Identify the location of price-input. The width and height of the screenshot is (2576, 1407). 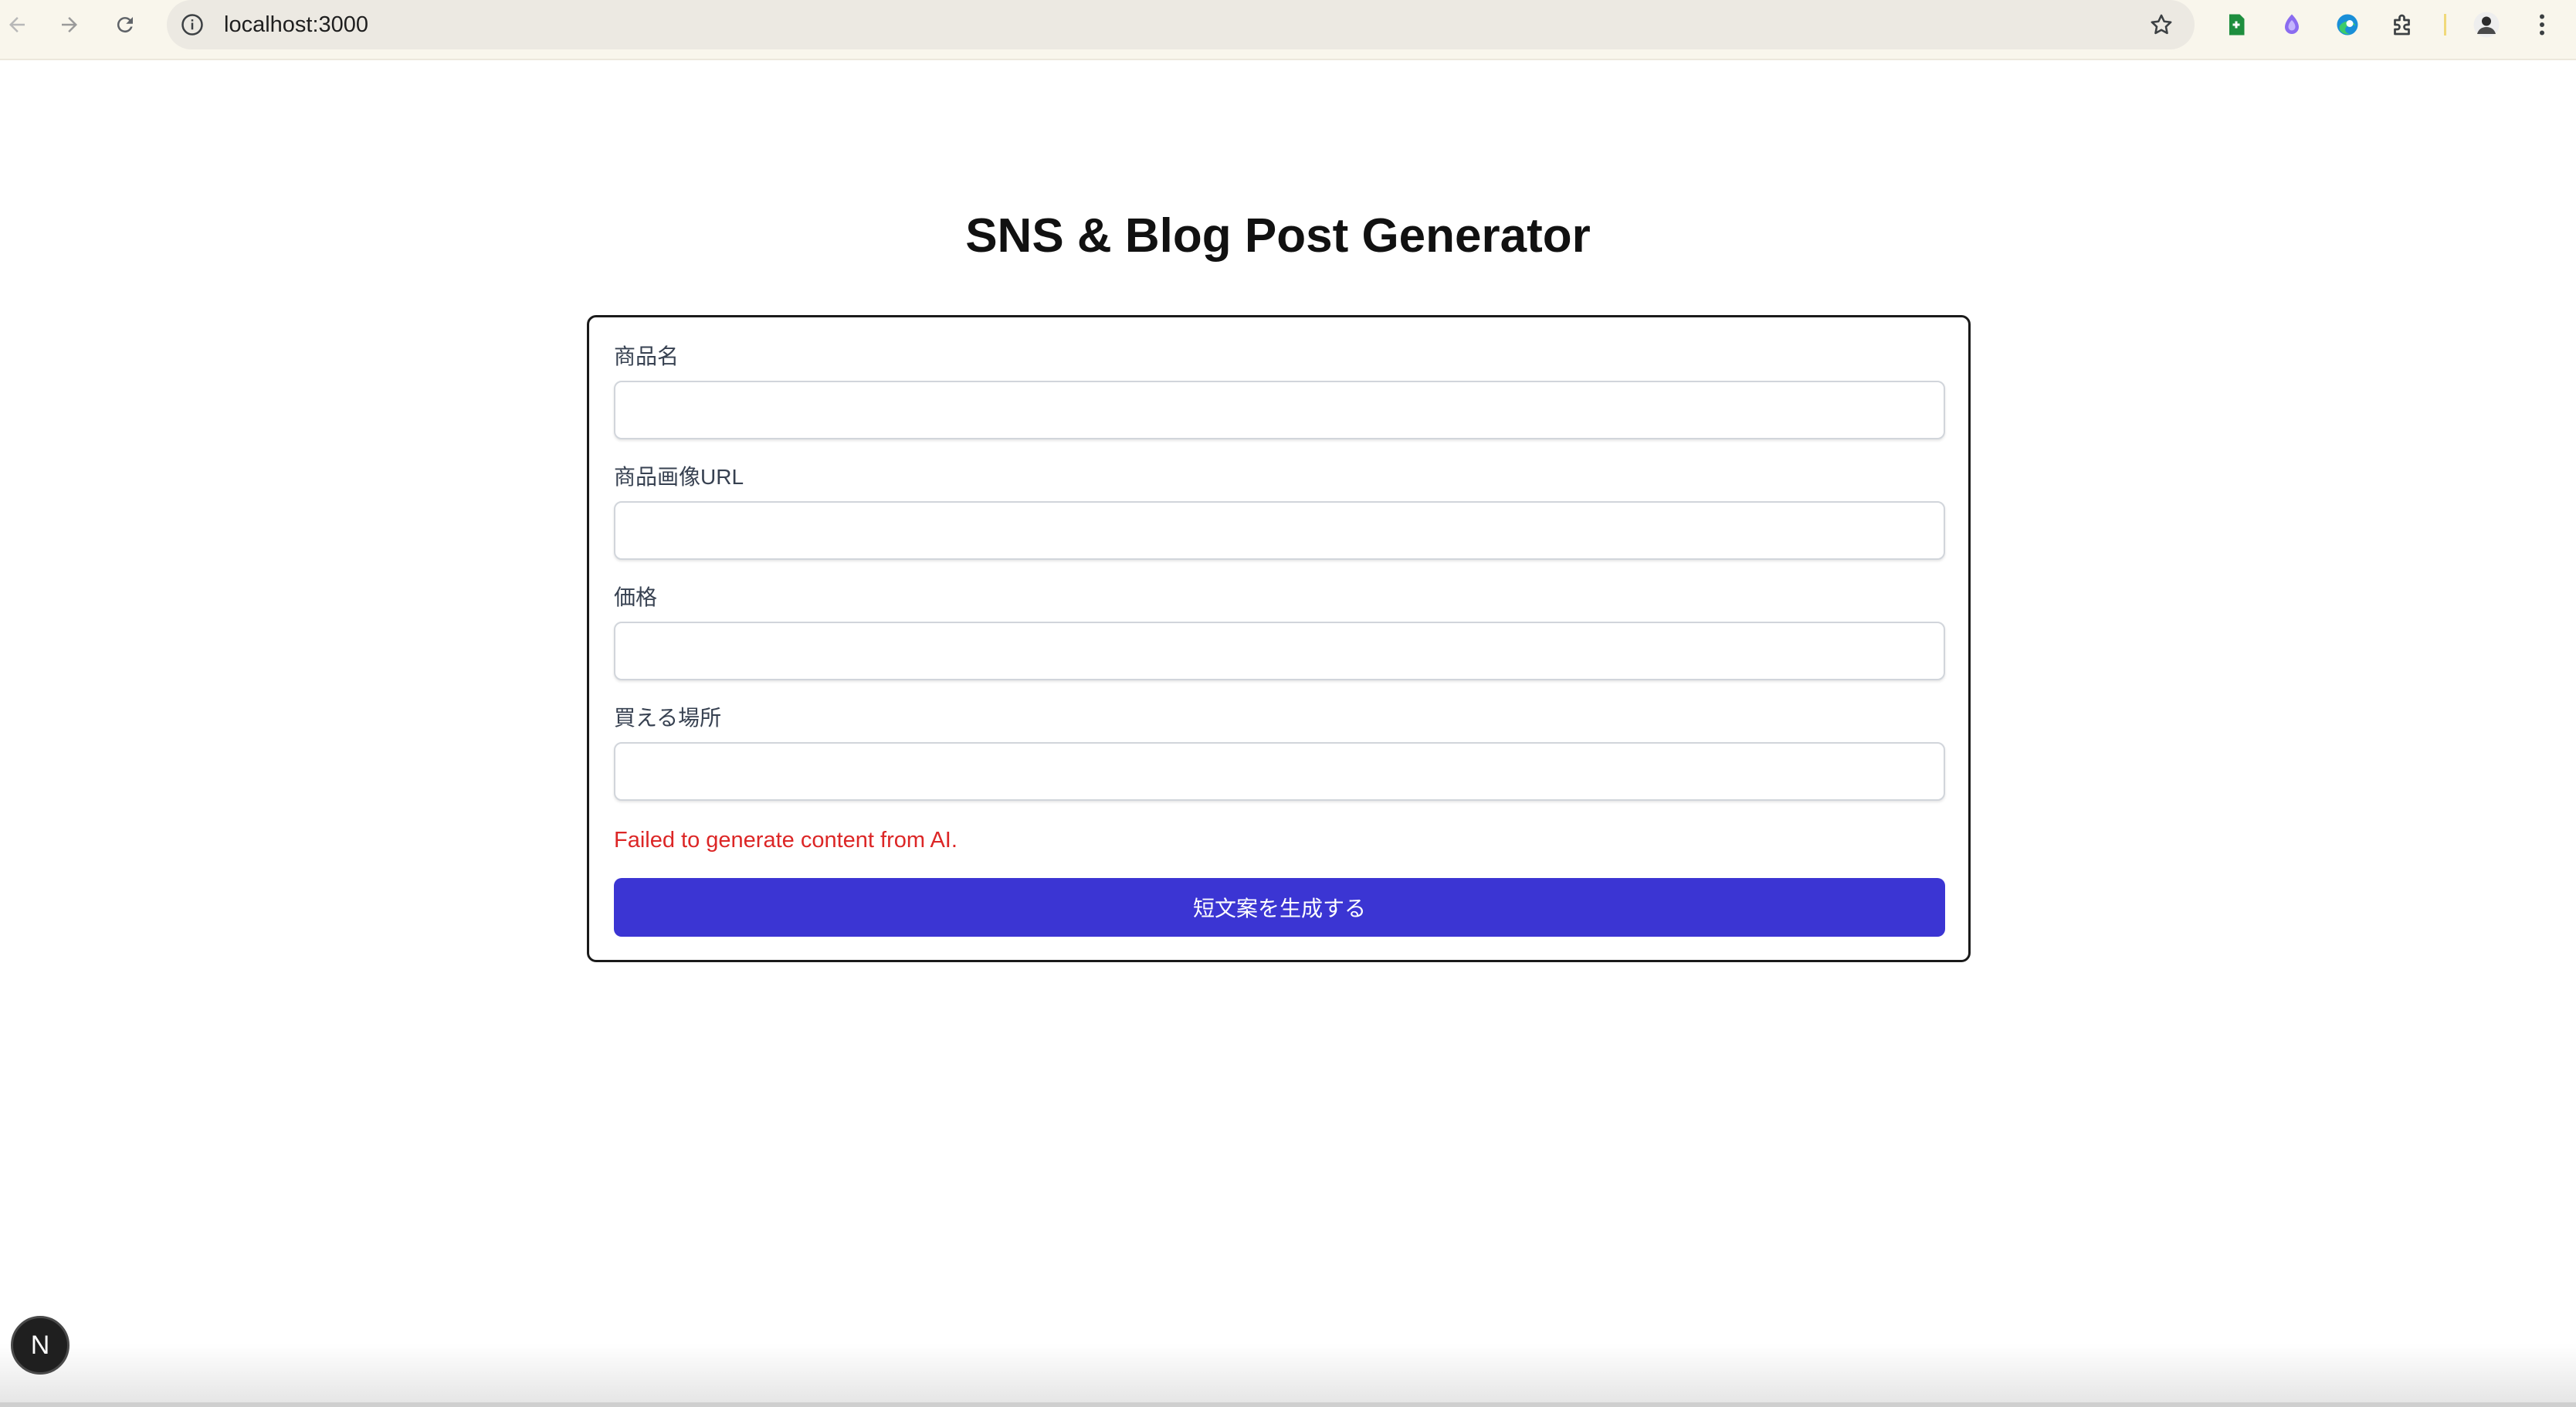
(1279, 651).